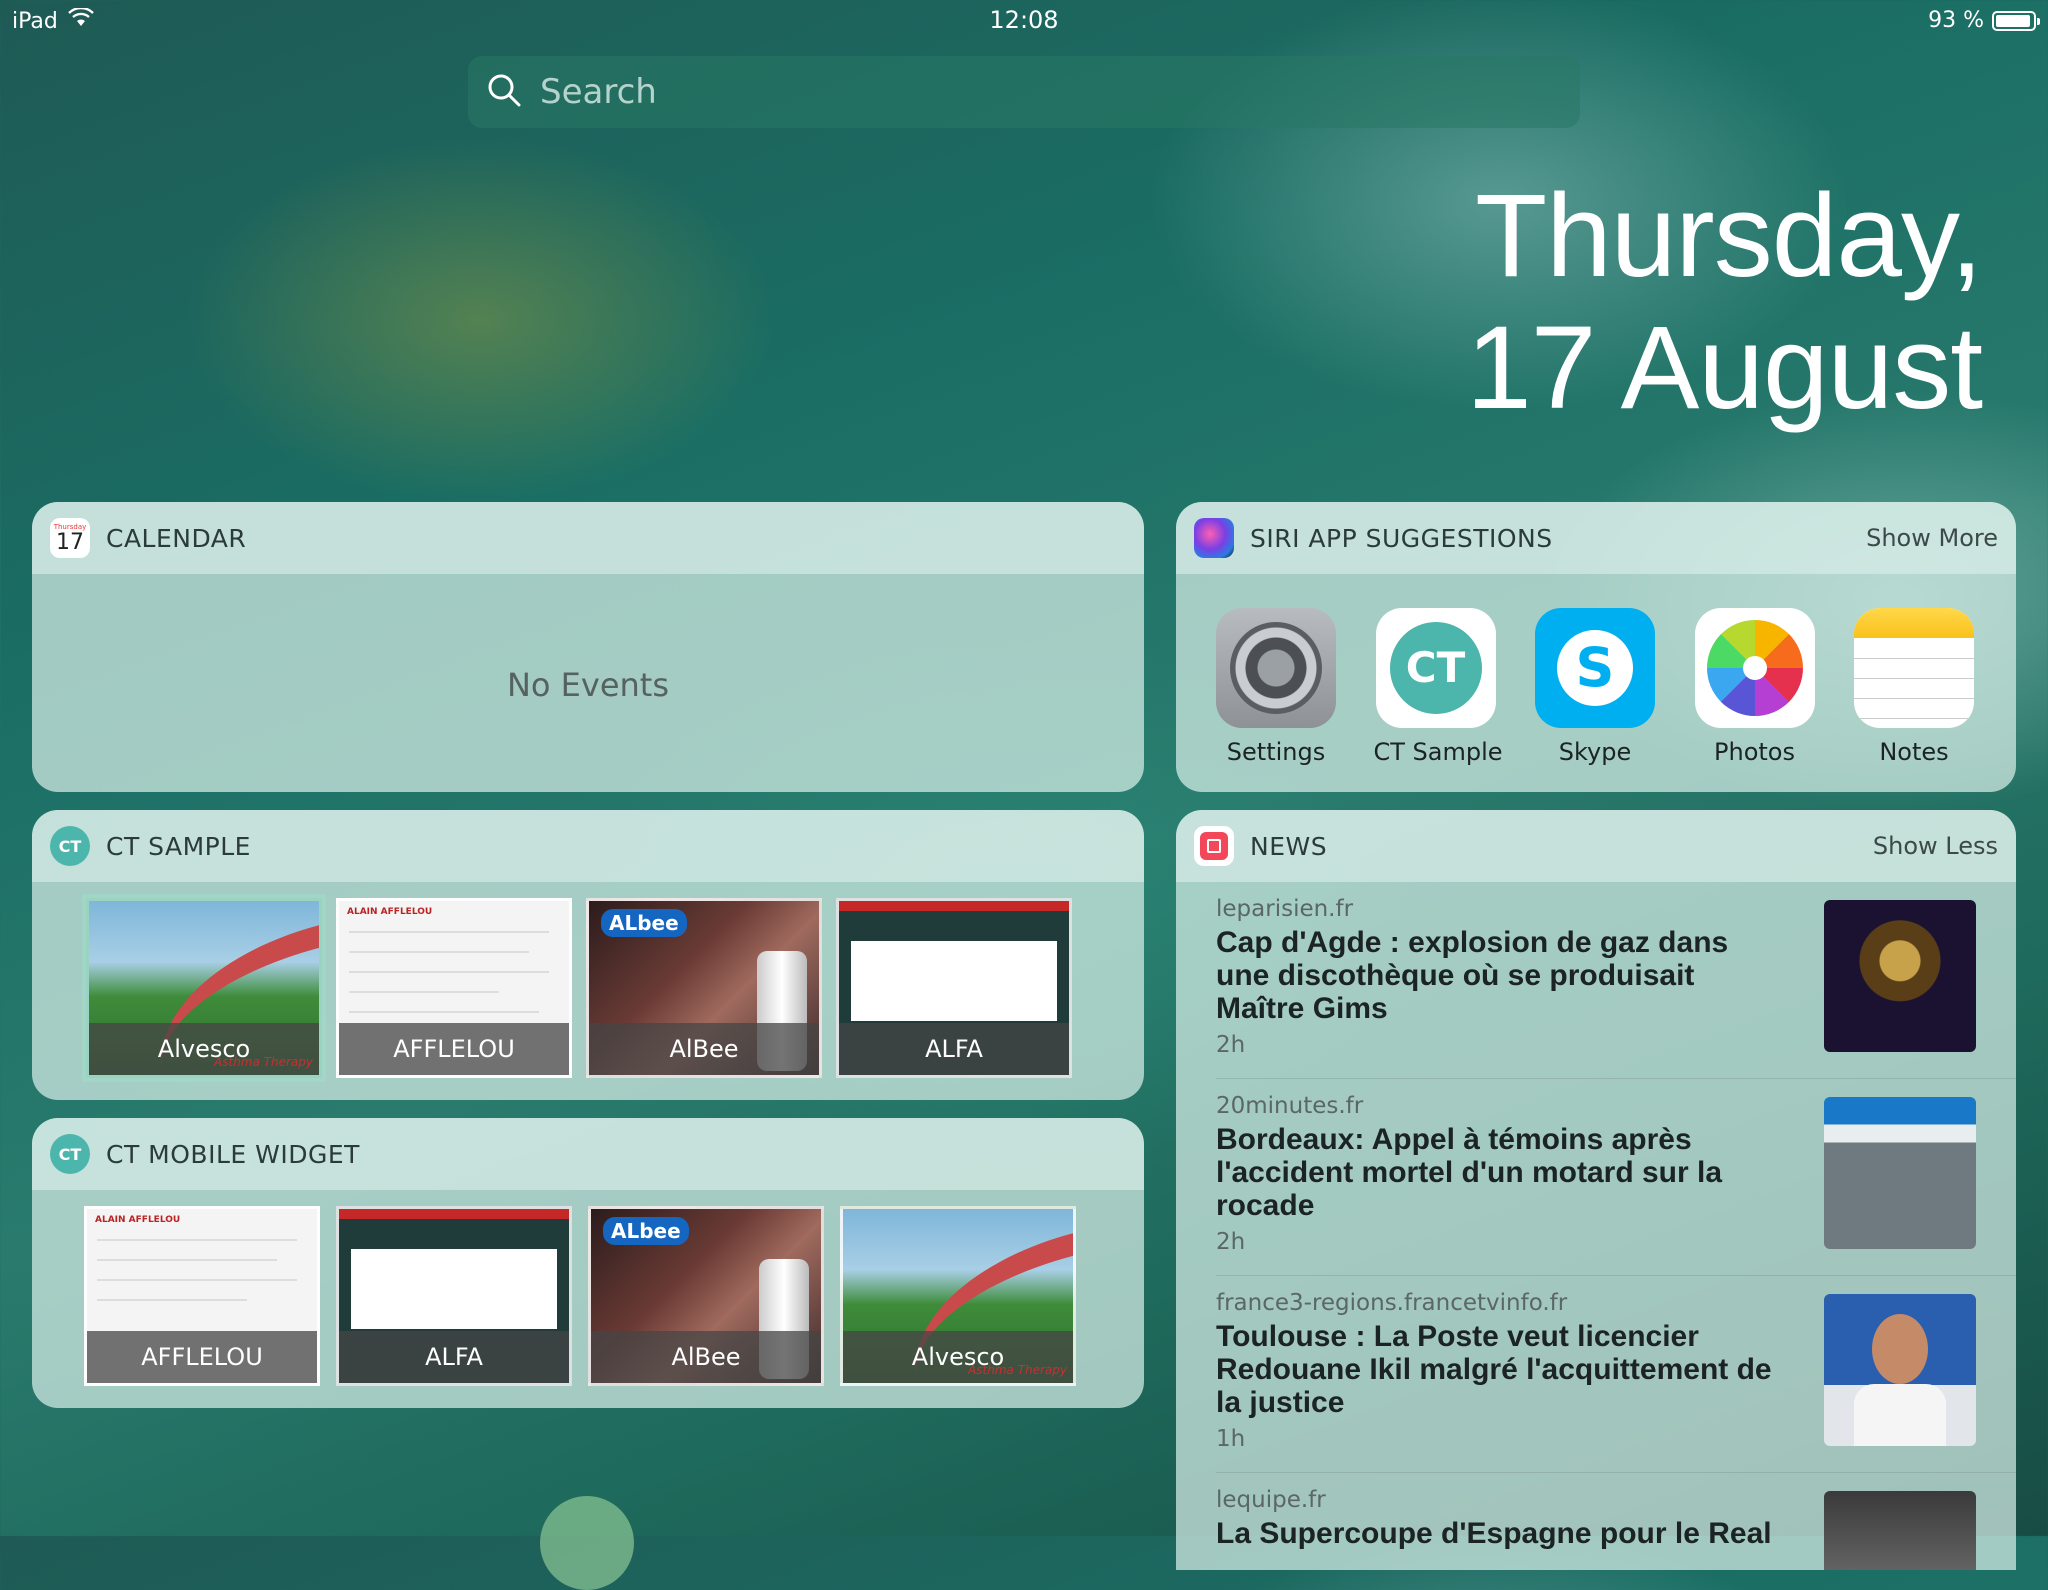 The image size is (2048, 1590). I want to click on news-source: lequipe.fr, so click(1271, 1500).